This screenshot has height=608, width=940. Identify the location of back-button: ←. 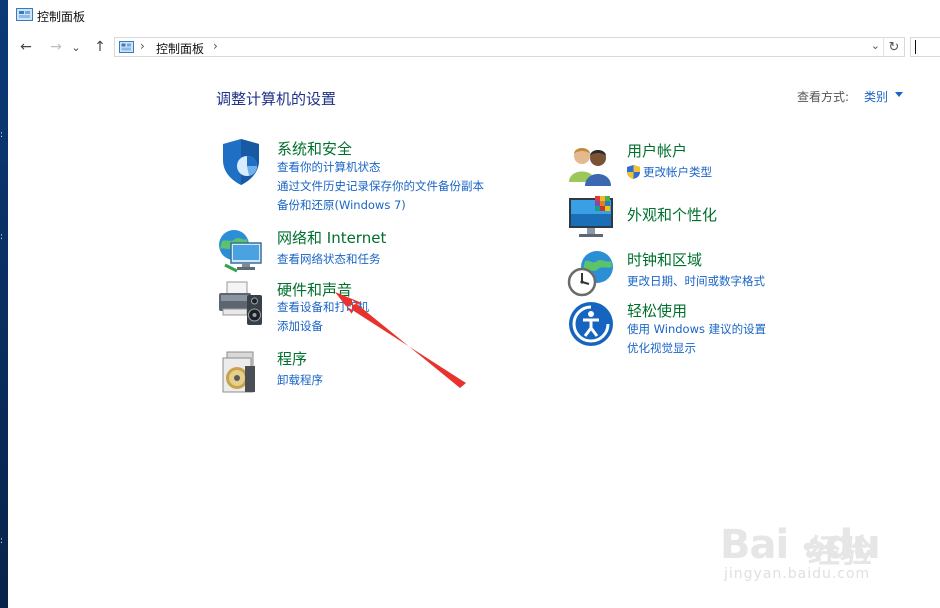
(26, 47).